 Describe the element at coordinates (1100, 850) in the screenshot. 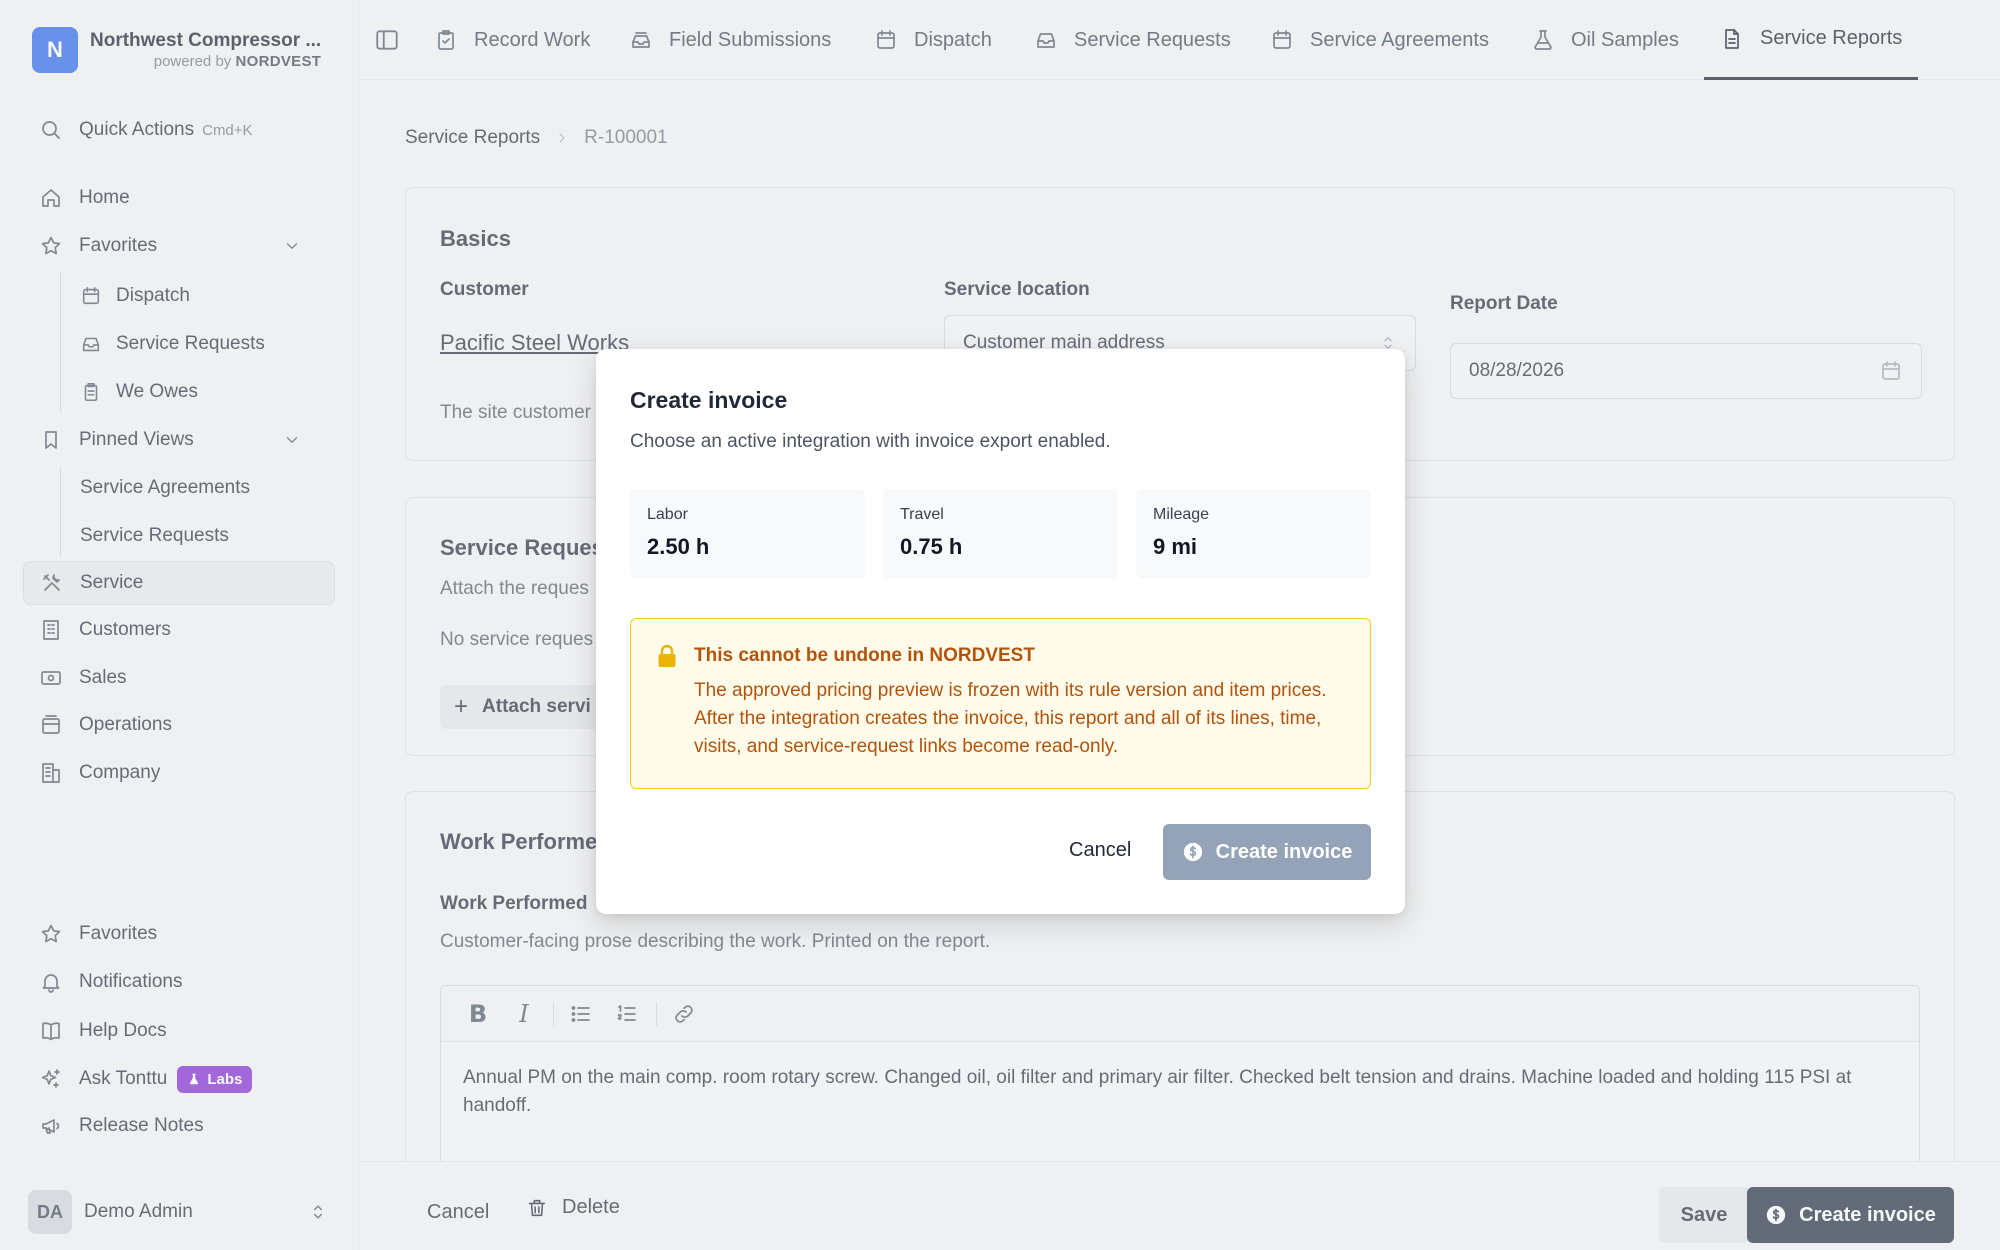

I see `dialog-cancel-button: Cancel` at that location.